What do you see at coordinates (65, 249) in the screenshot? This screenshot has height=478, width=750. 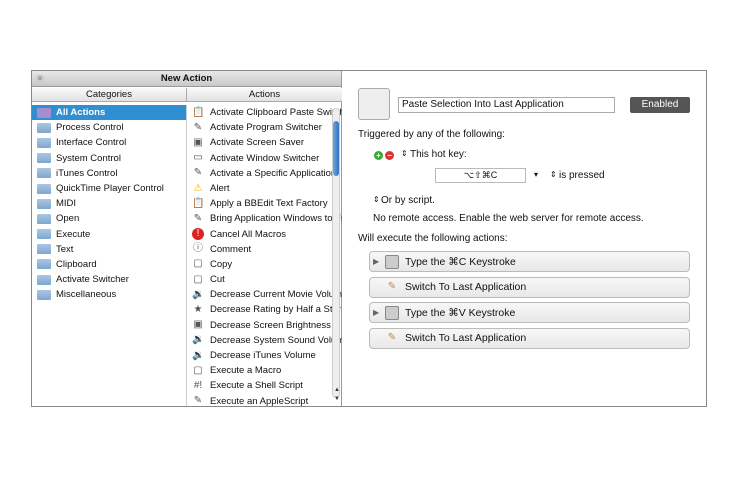 I see `category-label: Text` at bounding box center [65, 249].